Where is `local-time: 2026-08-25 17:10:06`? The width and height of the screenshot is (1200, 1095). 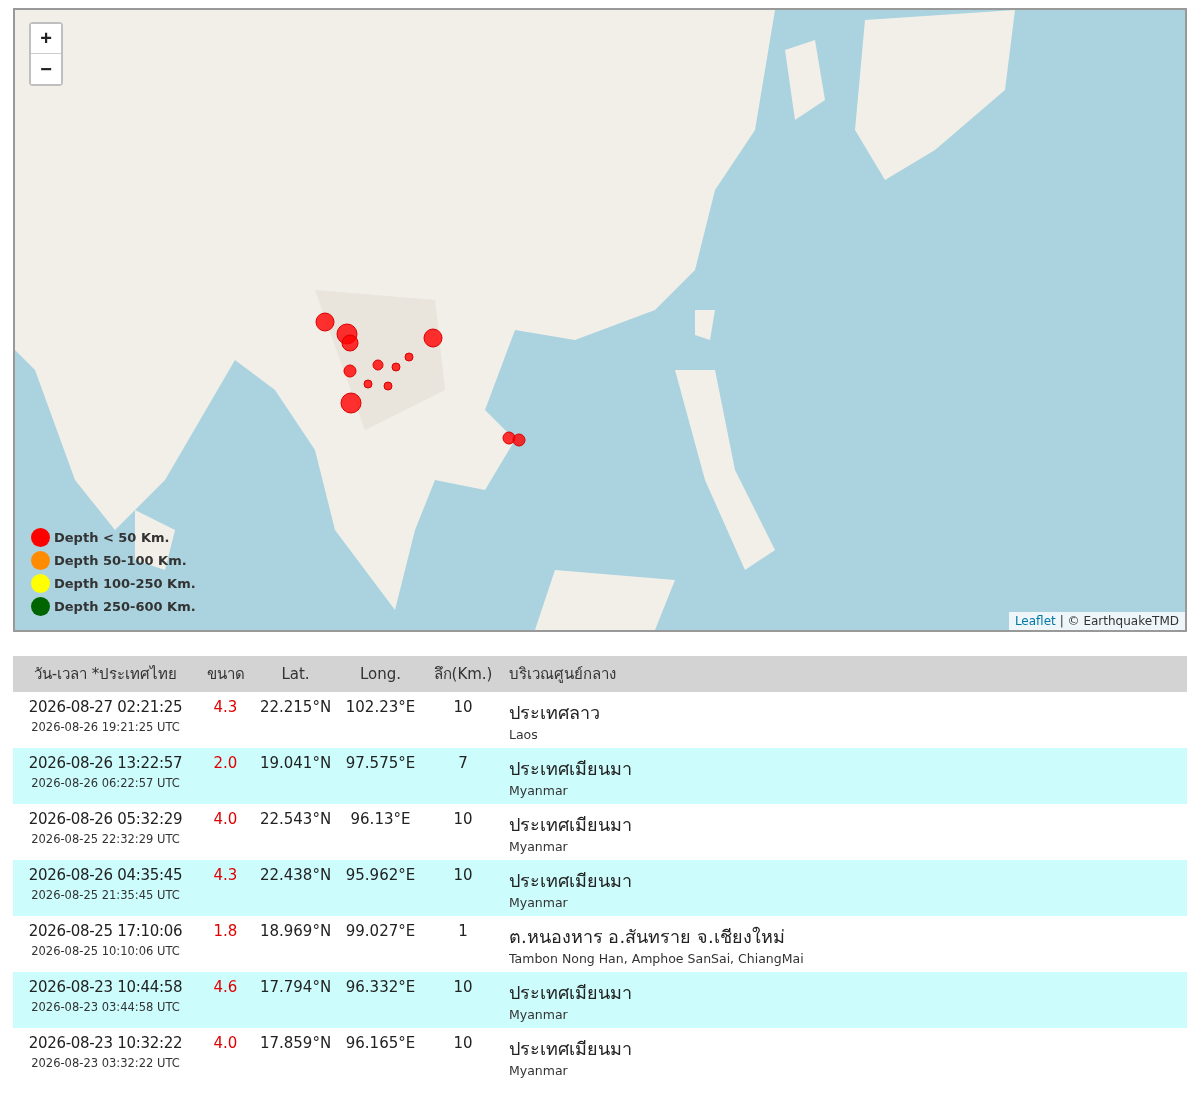
local-time: 2026-08-25 17:10:06 is located at coordinates (105, 931).